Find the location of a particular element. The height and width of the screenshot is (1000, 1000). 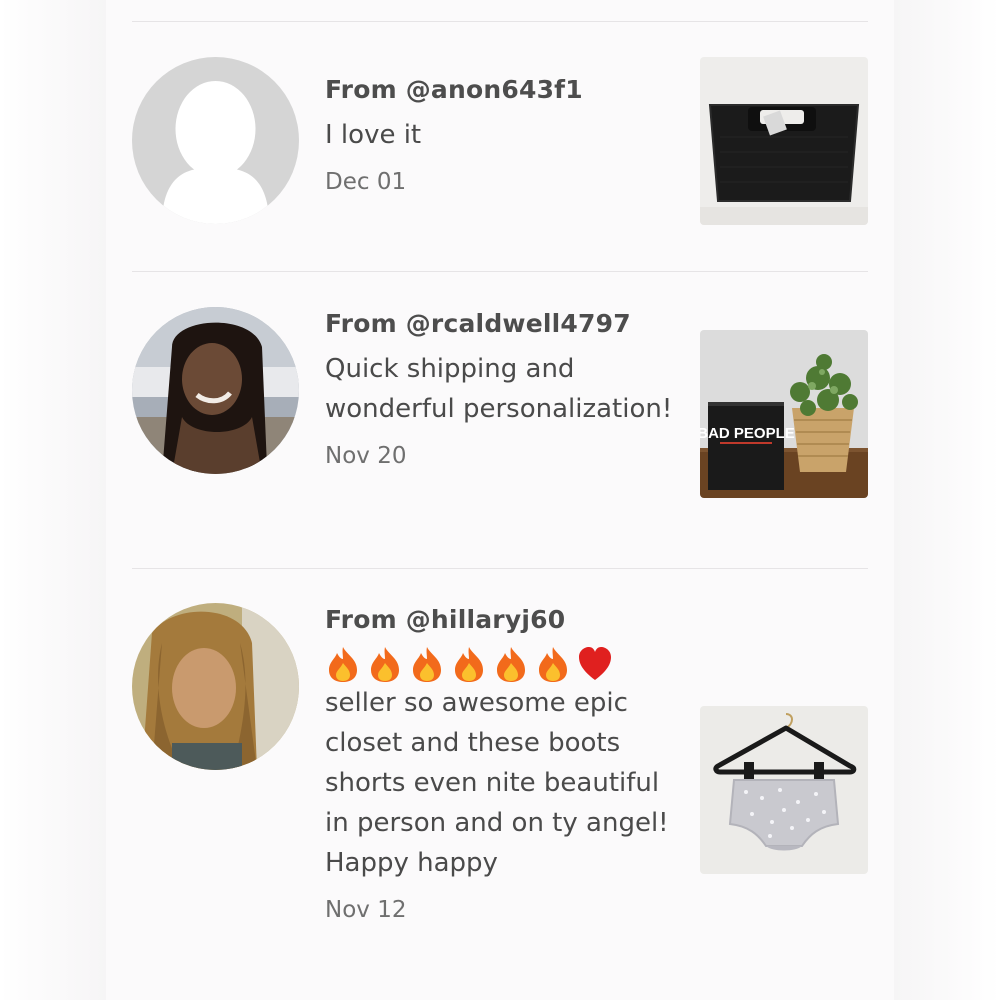

right-margin is located at coordinates (947, 500).